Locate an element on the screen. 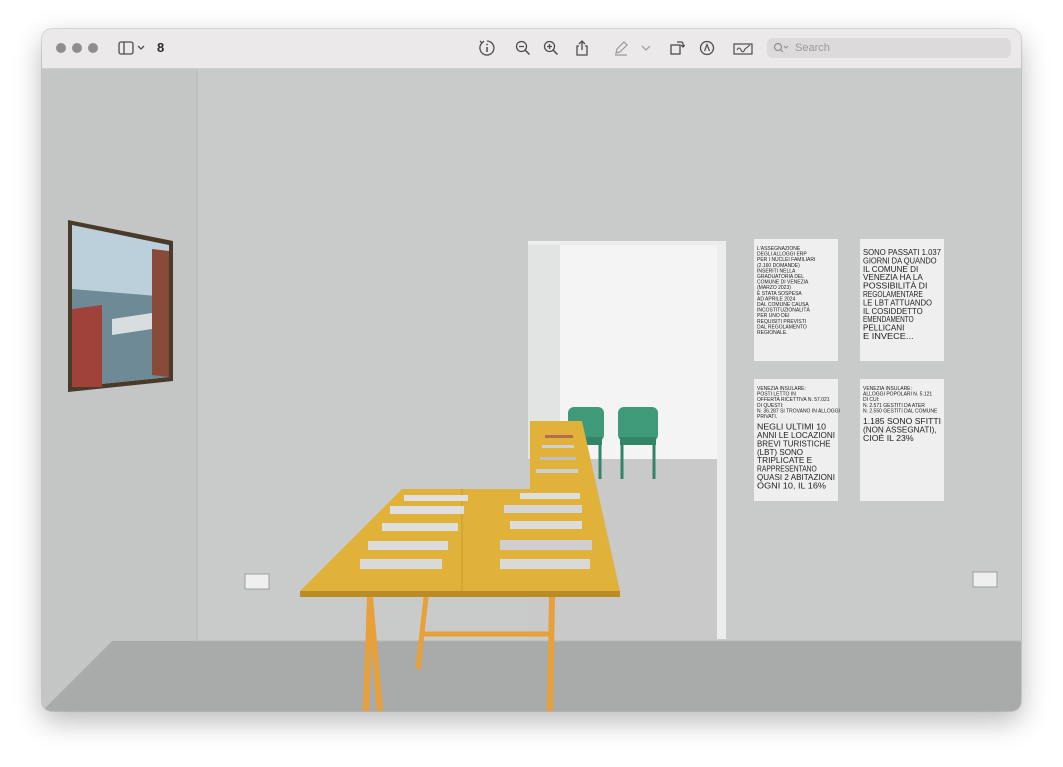  rotate-button is located at coordinates (677, 48).